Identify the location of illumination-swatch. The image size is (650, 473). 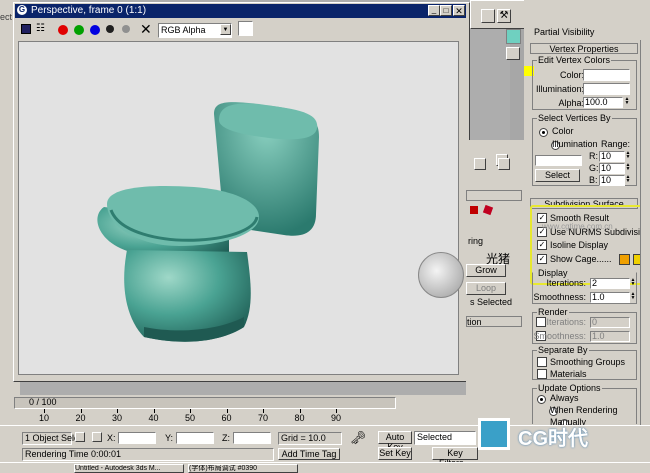
(606, 89).